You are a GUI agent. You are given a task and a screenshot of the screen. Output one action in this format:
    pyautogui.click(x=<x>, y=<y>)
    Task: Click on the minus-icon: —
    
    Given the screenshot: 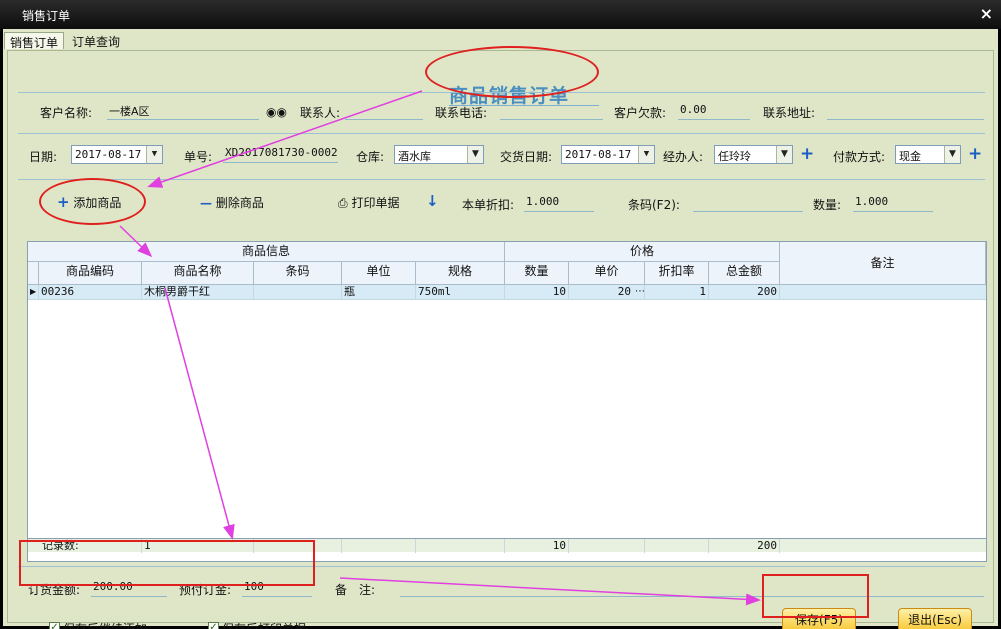 What is the action you would take?
    pyautogui.click(x=206, y=203)
    